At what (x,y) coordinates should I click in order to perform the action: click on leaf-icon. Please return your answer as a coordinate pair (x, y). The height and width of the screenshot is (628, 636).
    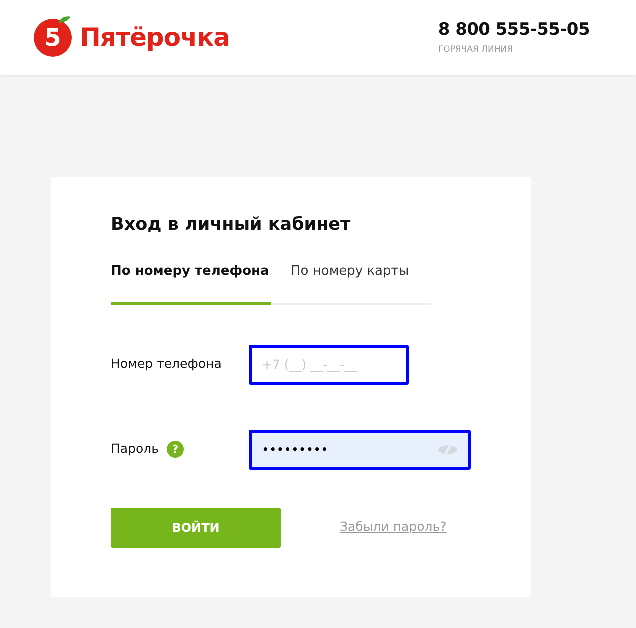
    Looking at the image, I should click on (65, 20).